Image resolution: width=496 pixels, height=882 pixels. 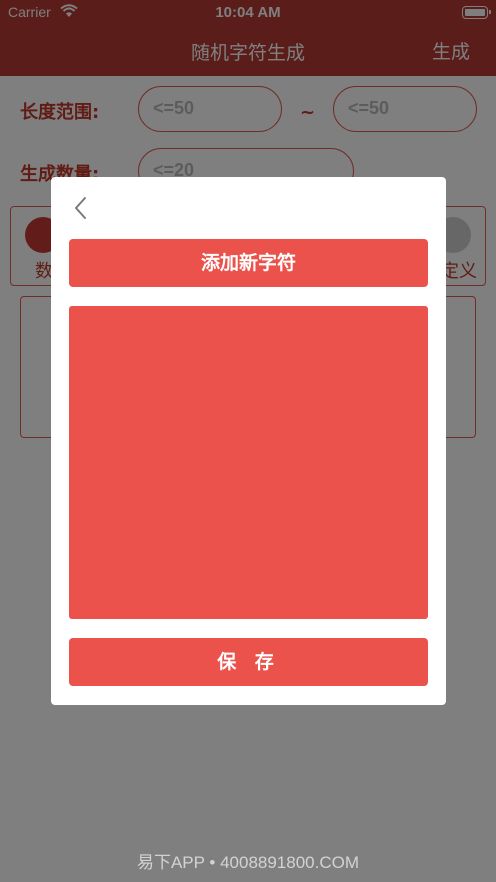 What do you see at coordinates (248, 263) in the screenshot?
I see `add-new-char-button: 添加新字符` at bounding box center [248, 263].